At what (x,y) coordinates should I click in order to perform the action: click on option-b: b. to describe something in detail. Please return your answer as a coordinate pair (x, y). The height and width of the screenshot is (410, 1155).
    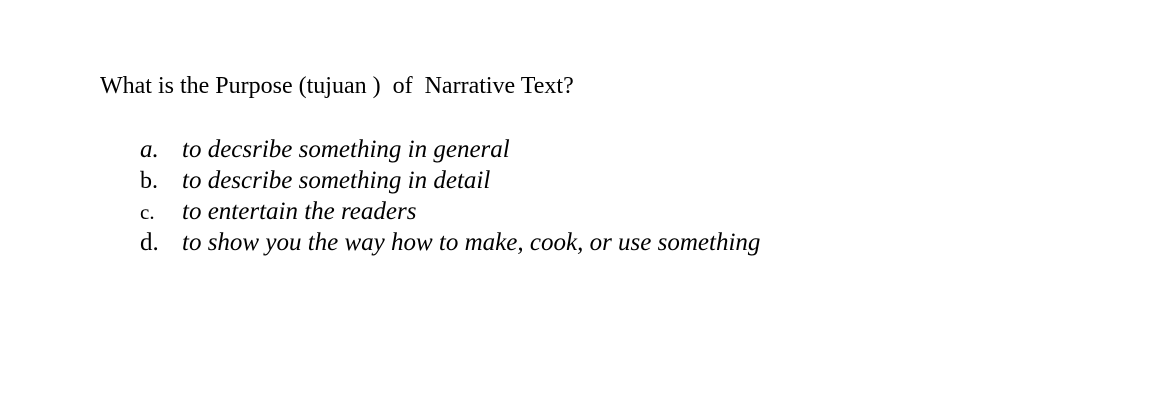
    Looking at the image, I should click on (450, 180).